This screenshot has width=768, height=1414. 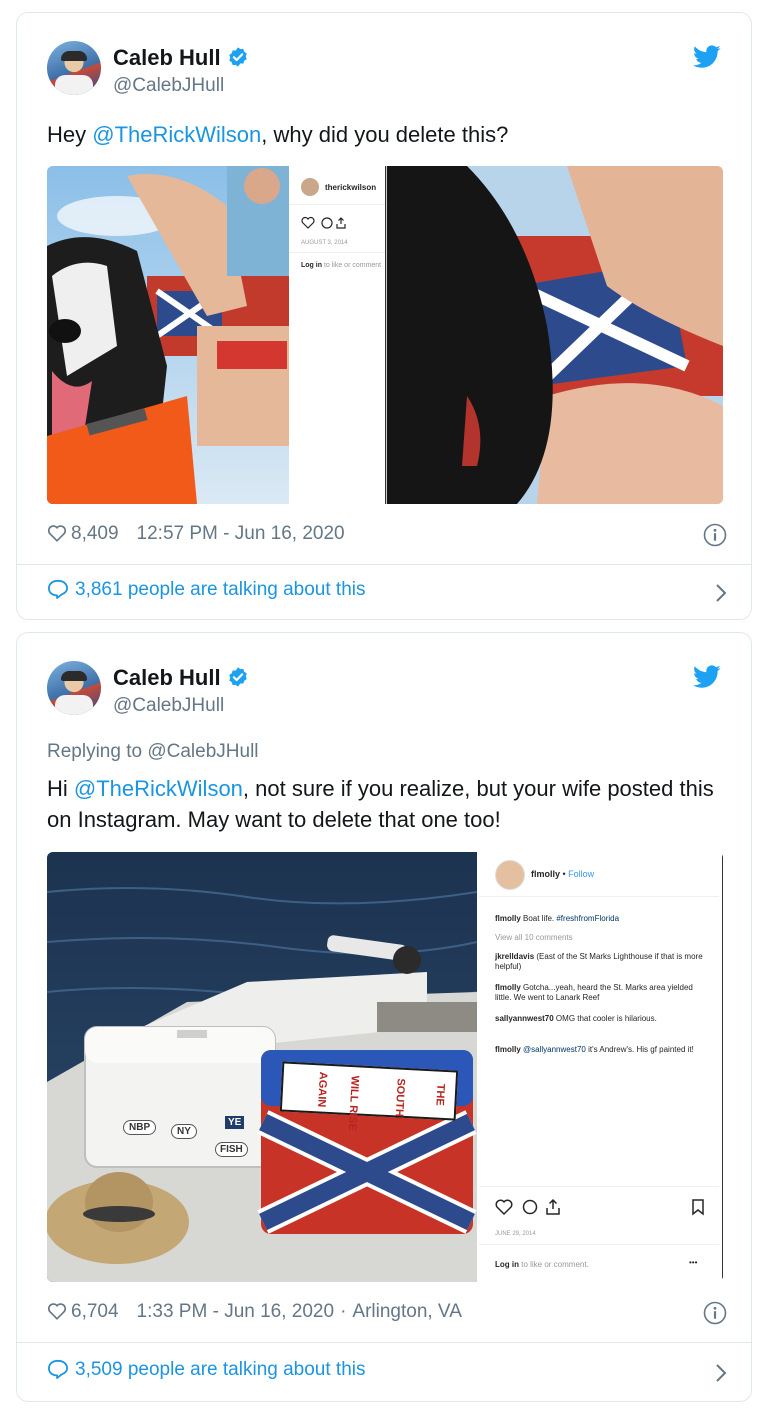 I want to click on ig-login-prompt: Log in to like or comment, so click(x=341, y=265).